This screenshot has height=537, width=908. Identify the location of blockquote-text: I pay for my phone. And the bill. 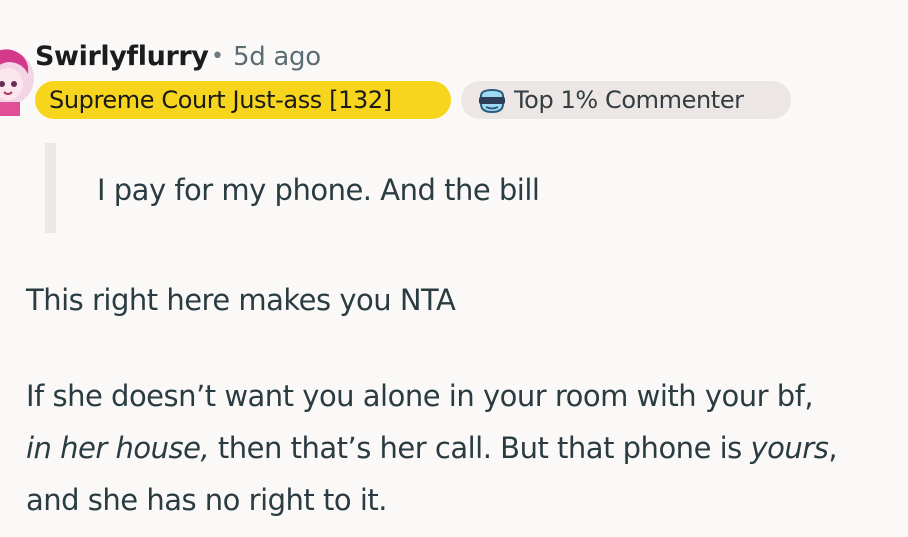
(318, 190).